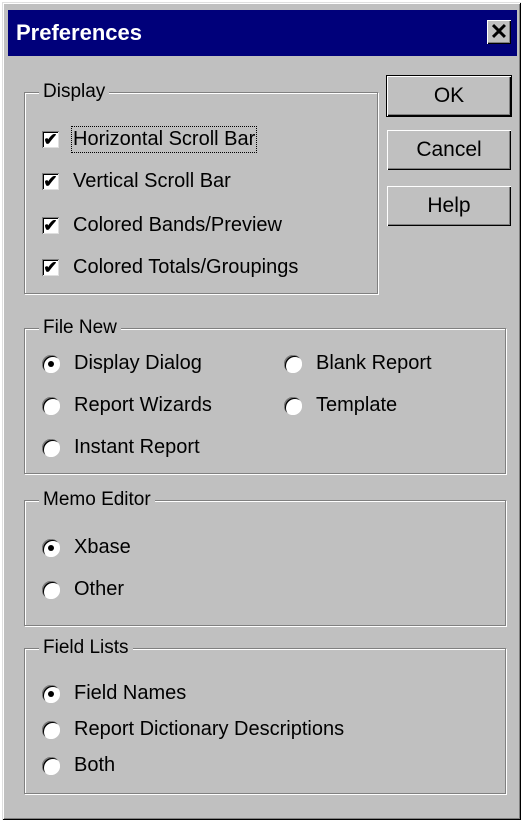 The image size is (523, 822). I want to click on radio-template: Template, so click(340, 405).